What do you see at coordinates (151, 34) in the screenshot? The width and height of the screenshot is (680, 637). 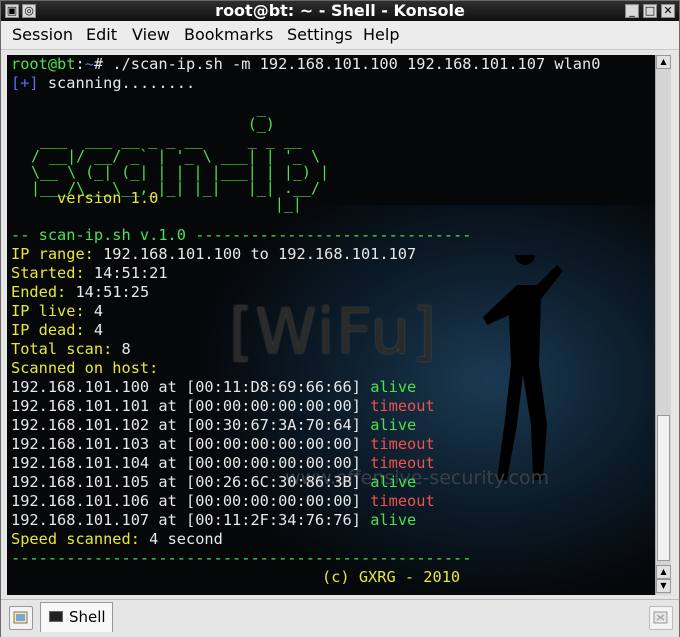 I see `menu-view: View` at bounding box center [151, 34].